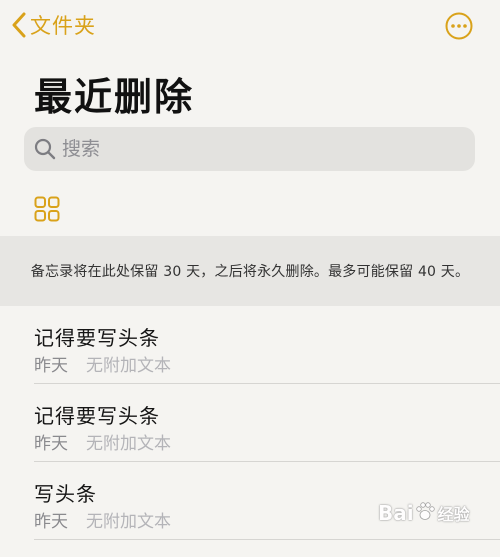 The width and height of the screenshot is (500, 557). I want to click on gallery-view-button, so click(47, 209).